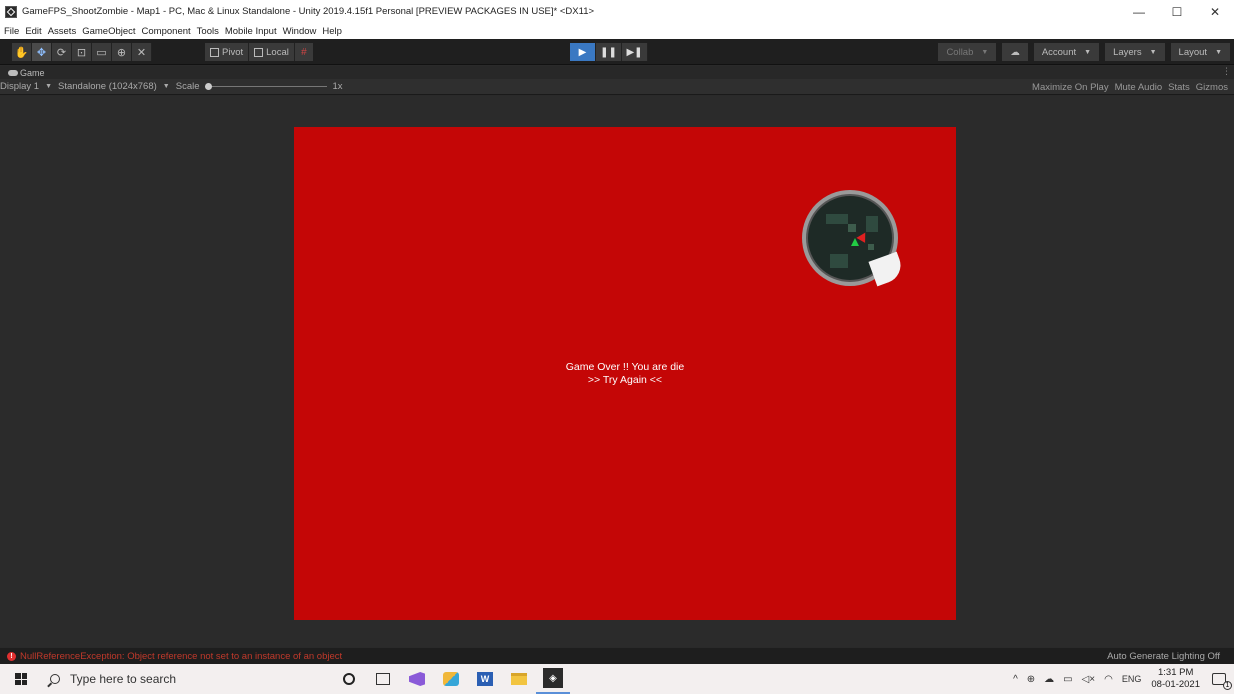 This screenshot has width=1234, height=694. I want to click on local-toggle: Local, so click(272, 52).